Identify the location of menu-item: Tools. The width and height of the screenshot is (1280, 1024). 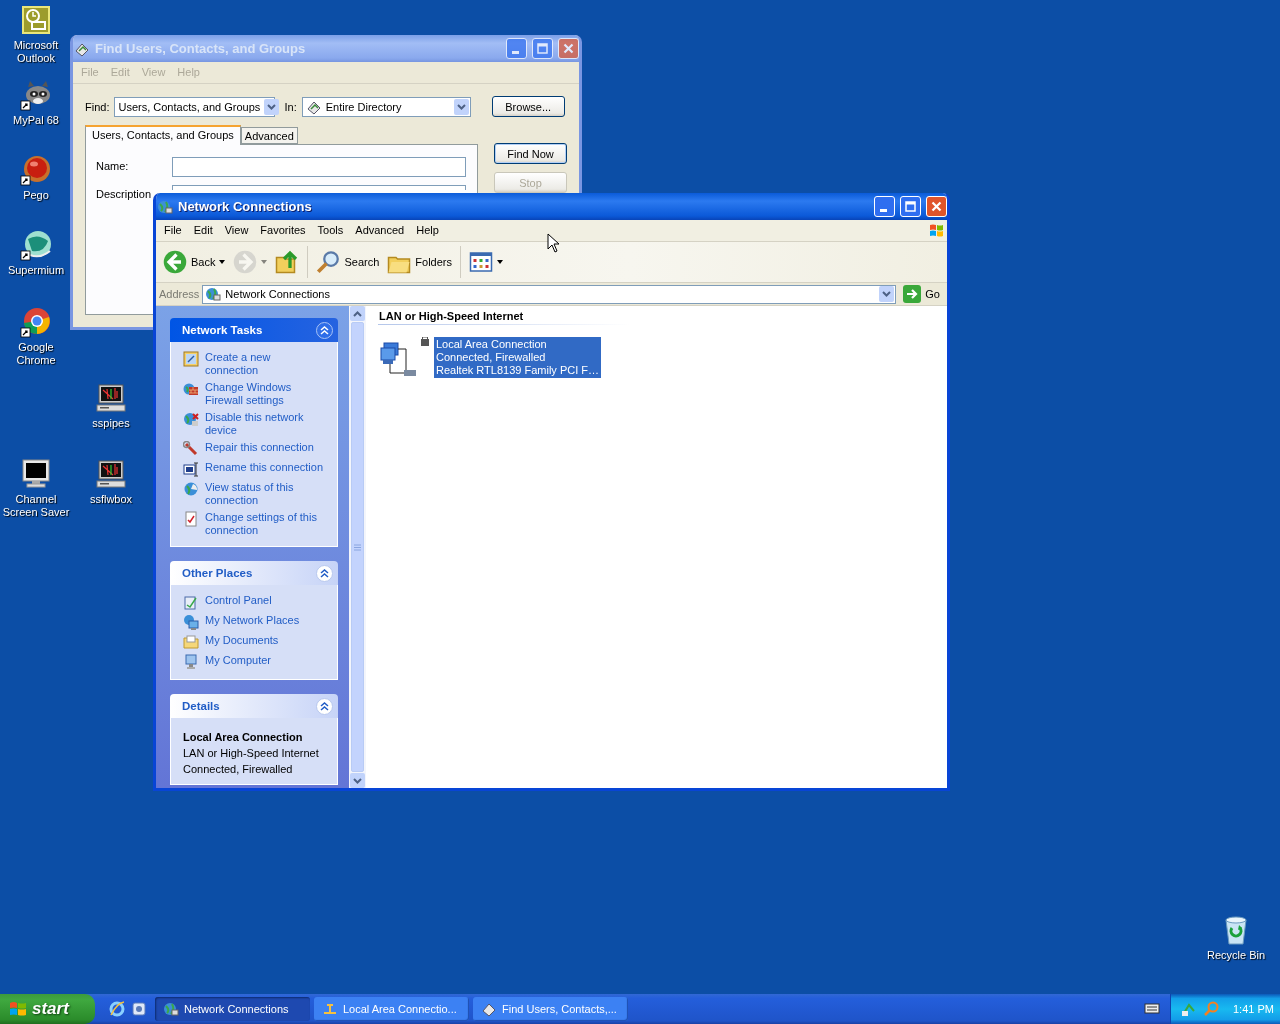
(330, 230).